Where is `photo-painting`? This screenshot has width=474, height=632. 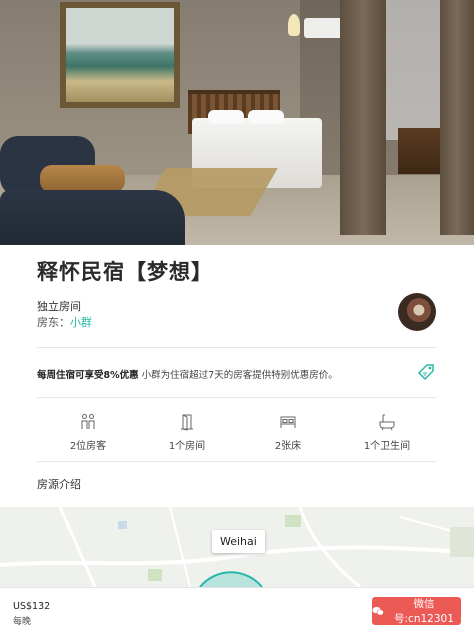 photo-painting is located at coordinates (120, 55).